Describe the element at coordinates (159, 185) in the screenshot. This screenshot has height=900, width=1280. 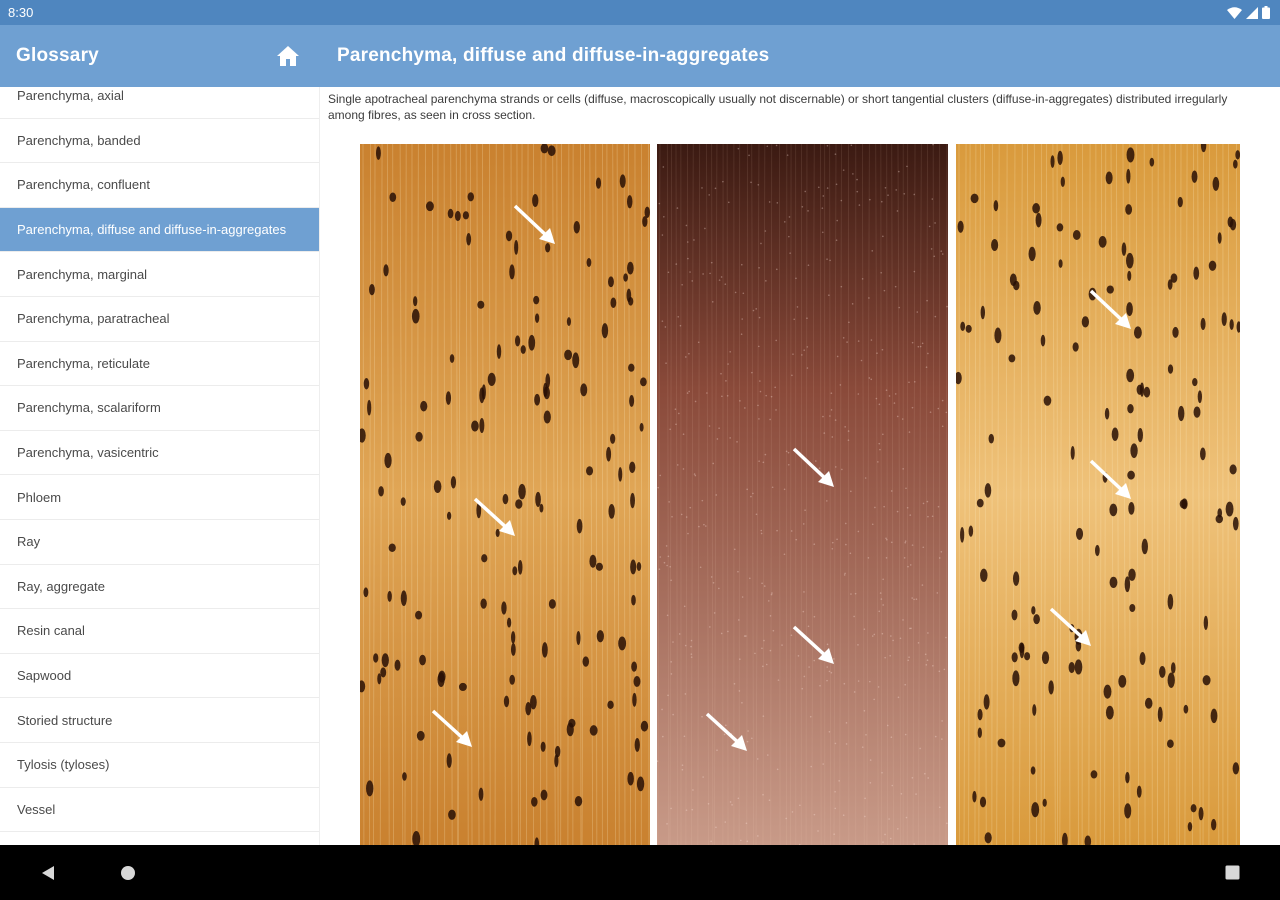
I see `sidebar-item: Parenchyma, confluent` at that location.